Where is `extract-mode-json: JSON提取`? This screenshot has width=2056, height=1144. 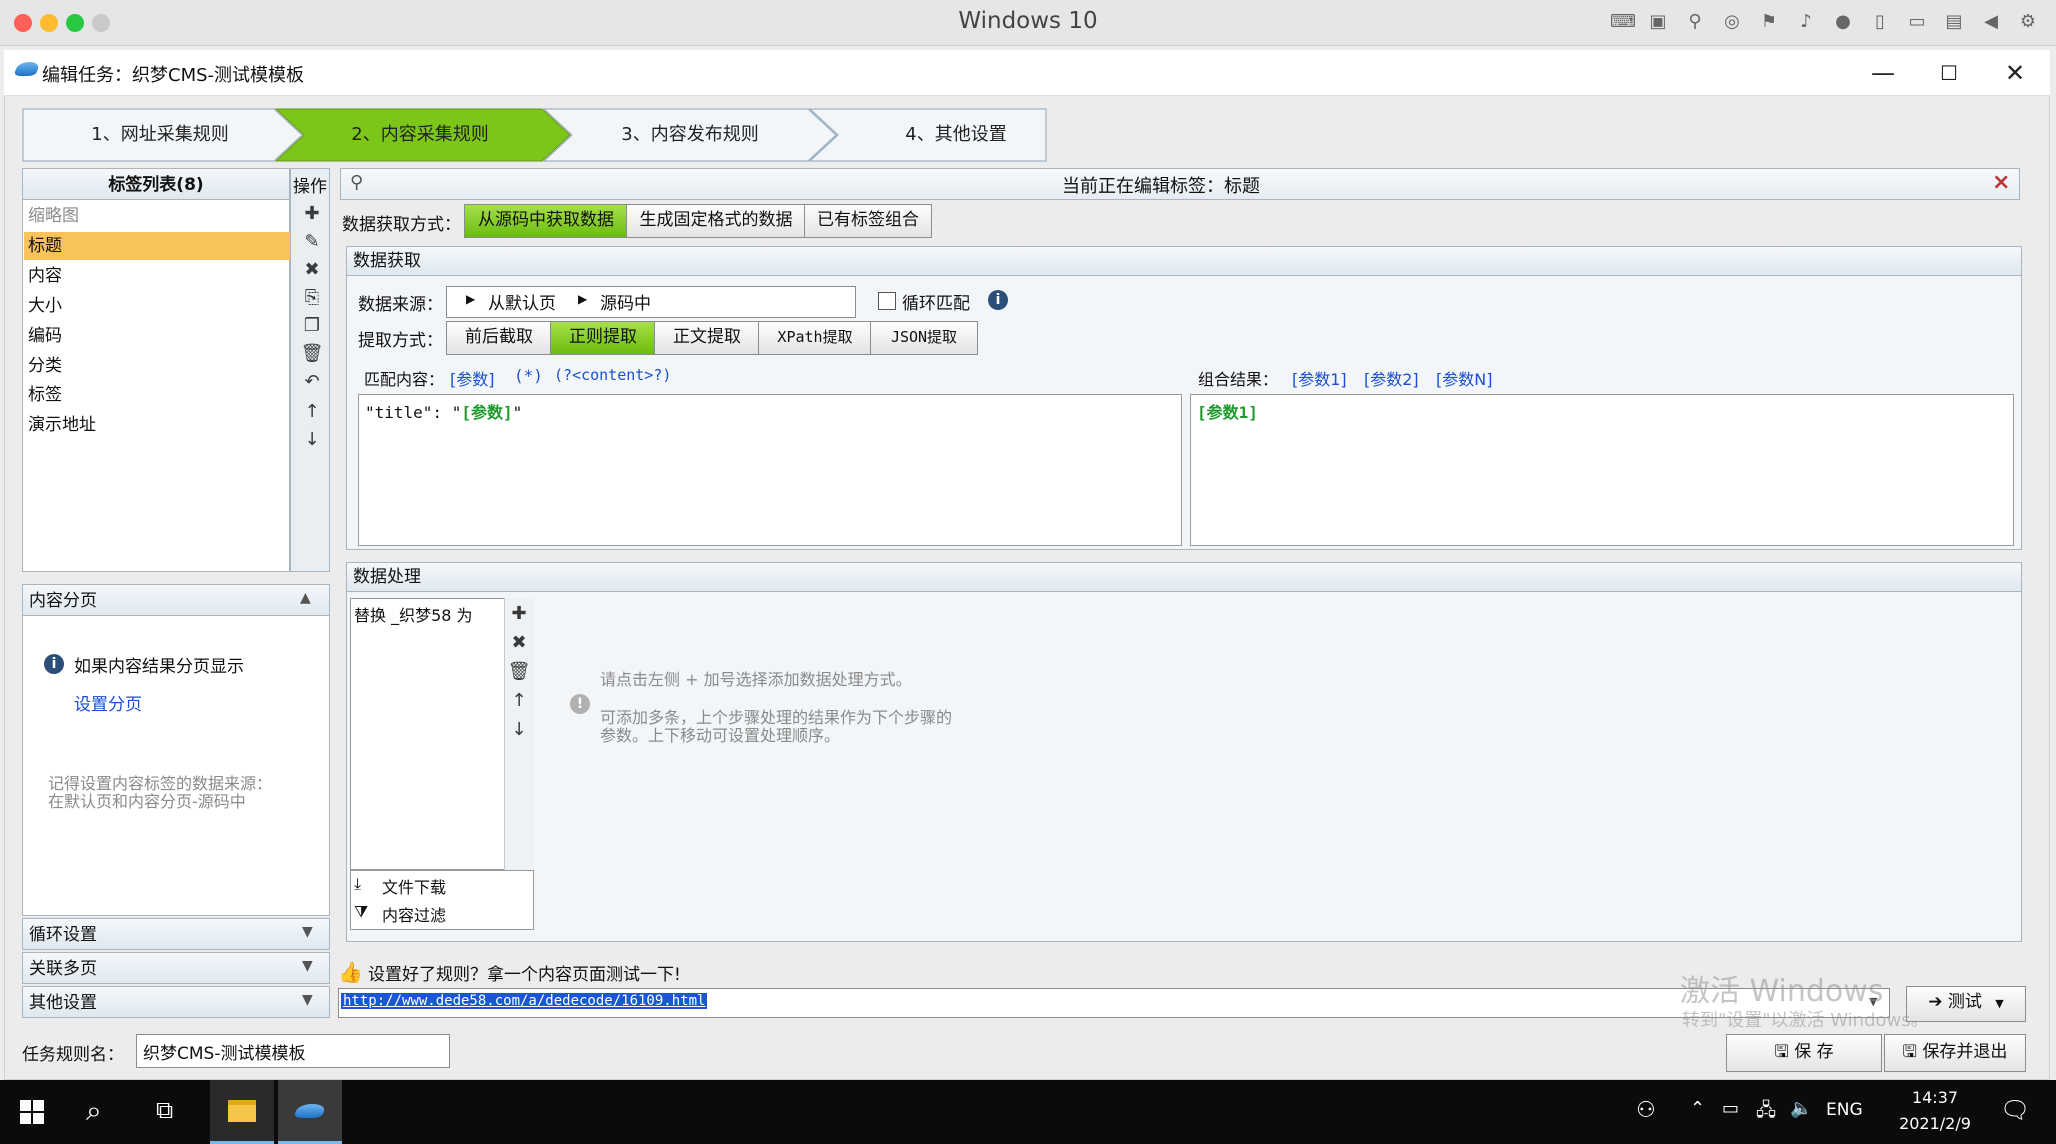 extract-mode-json: JSON提取 is located at coordinates (924, 338).